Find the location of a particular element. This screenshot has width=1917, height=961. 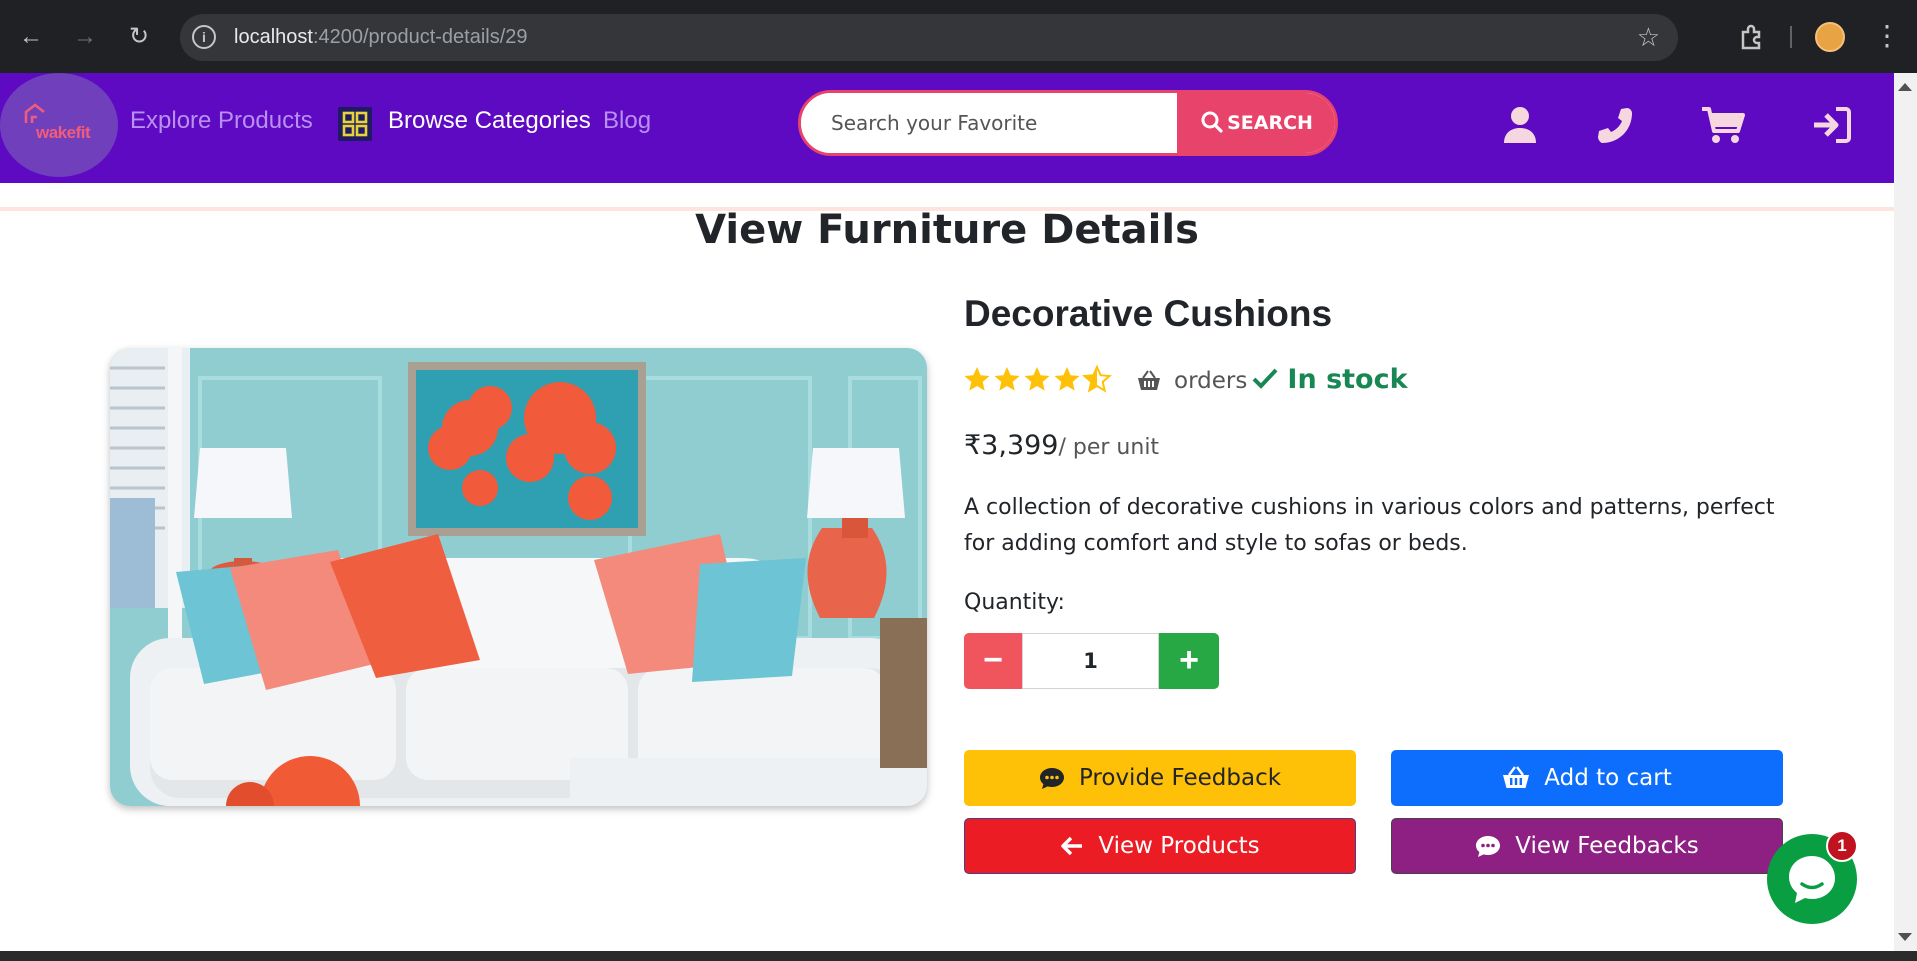

grid-icon is located at coordinates (355, 124).